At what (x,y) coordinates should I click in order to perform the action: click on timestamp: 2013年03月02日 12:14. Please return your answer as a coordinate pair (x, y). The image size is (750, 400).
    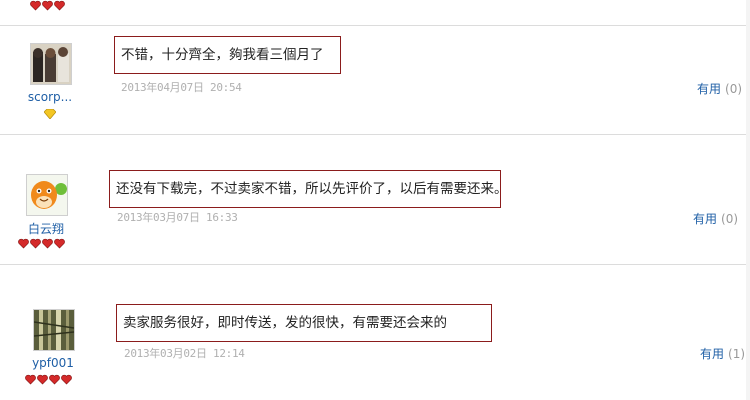
    Looking at the image, I should click on (184, 353).